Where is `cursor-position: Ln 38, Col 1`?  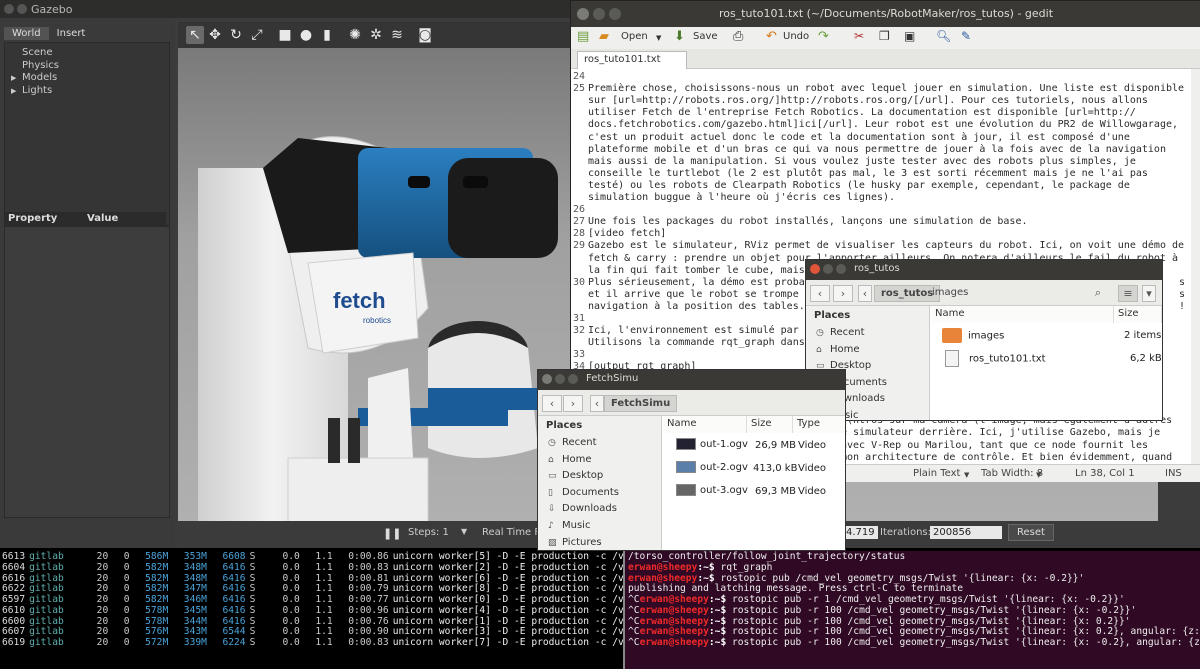 cursor-position: Ln 38, Col 1 is located at coordinates (1105, 473).